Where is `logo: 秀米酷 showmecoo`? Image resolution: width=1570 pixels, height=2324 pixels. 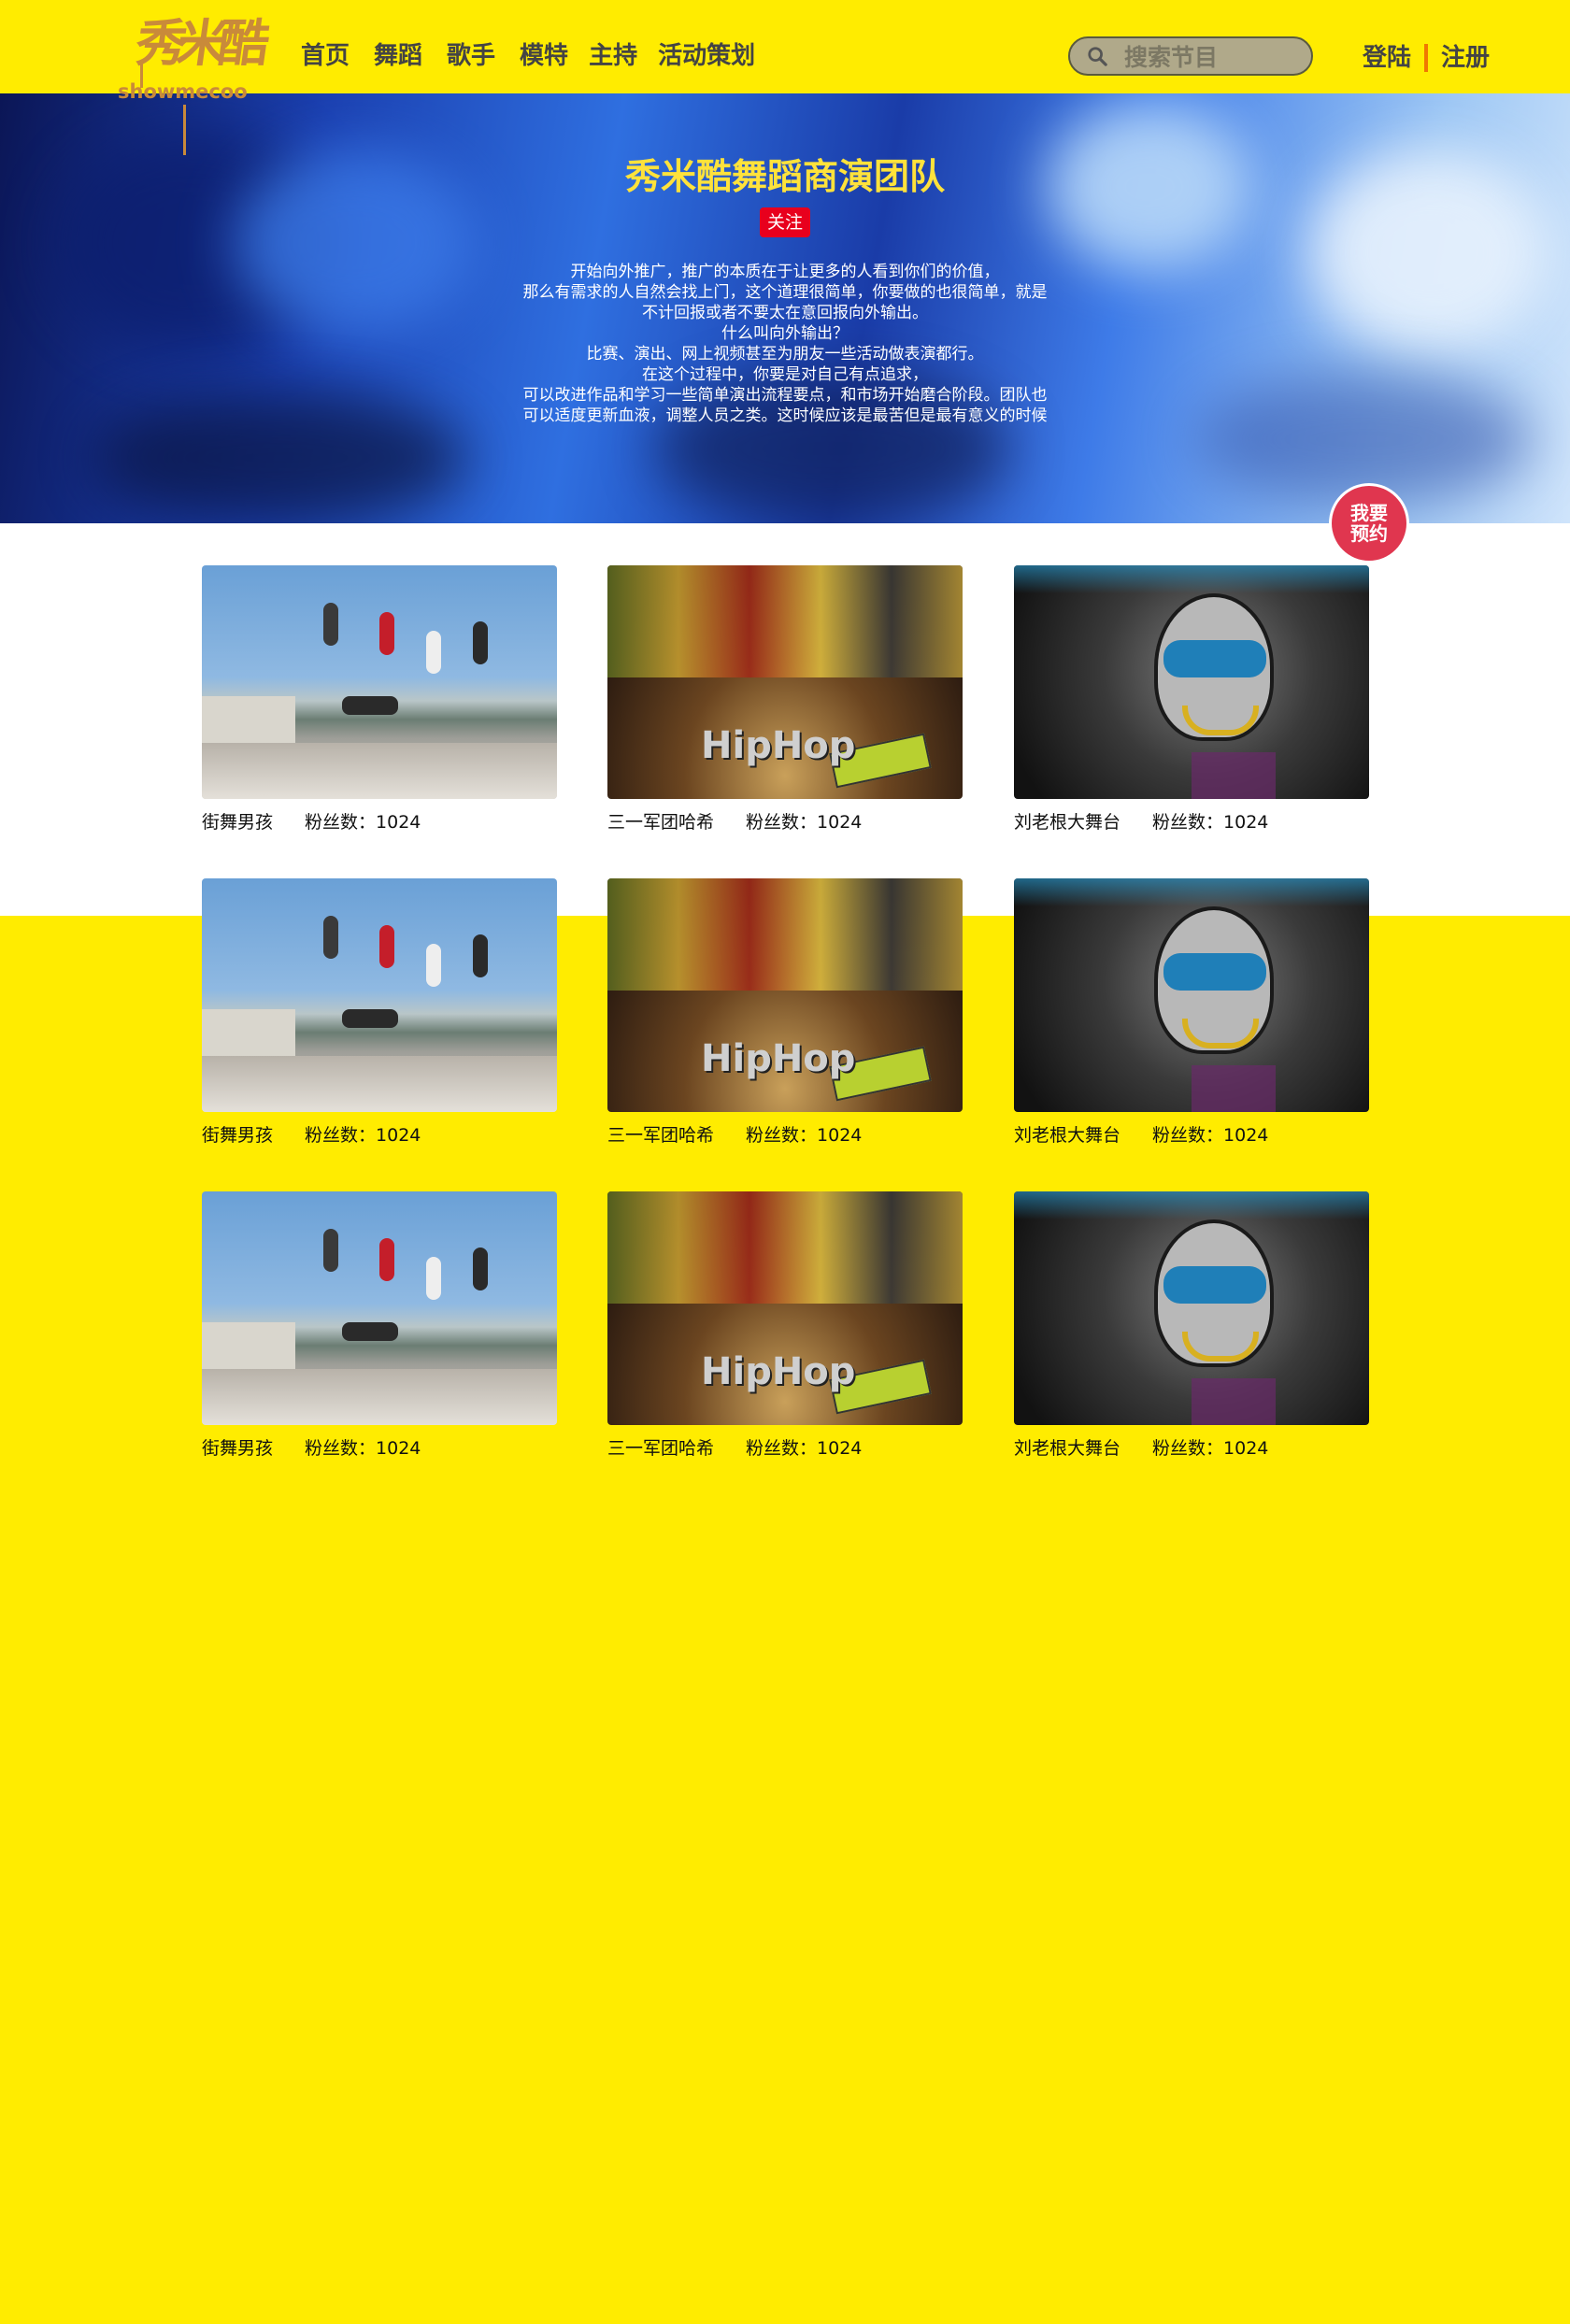
logo: 秀米酷 showmecoo is located at coordinates (190, 84).